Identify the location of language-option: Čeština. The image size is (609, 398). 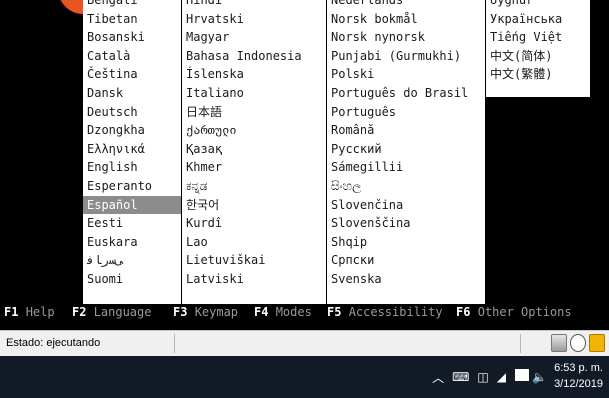
(132, 74).